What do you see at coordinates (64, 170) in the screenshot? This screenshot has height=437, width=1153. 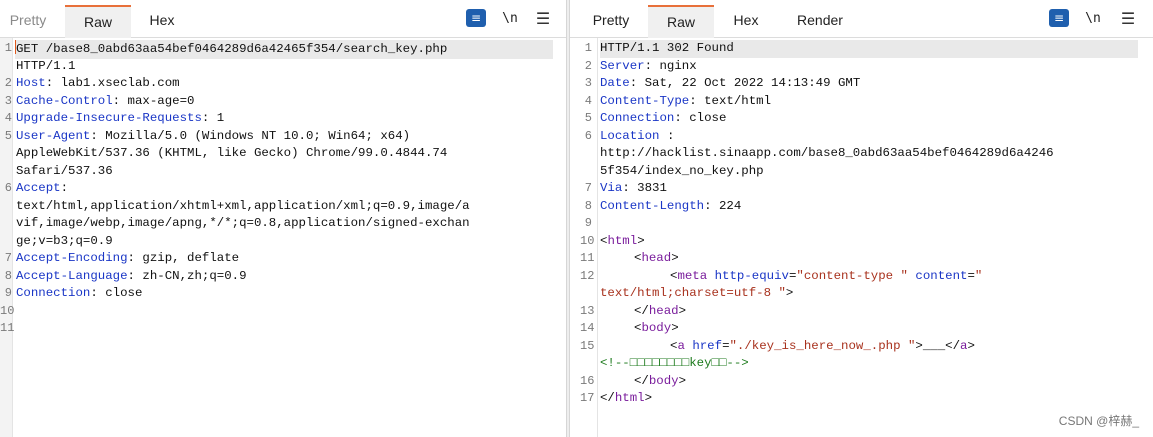 I see `request-header-user-agent-cont: Safari/537.36` at bounding box center [64, 170].